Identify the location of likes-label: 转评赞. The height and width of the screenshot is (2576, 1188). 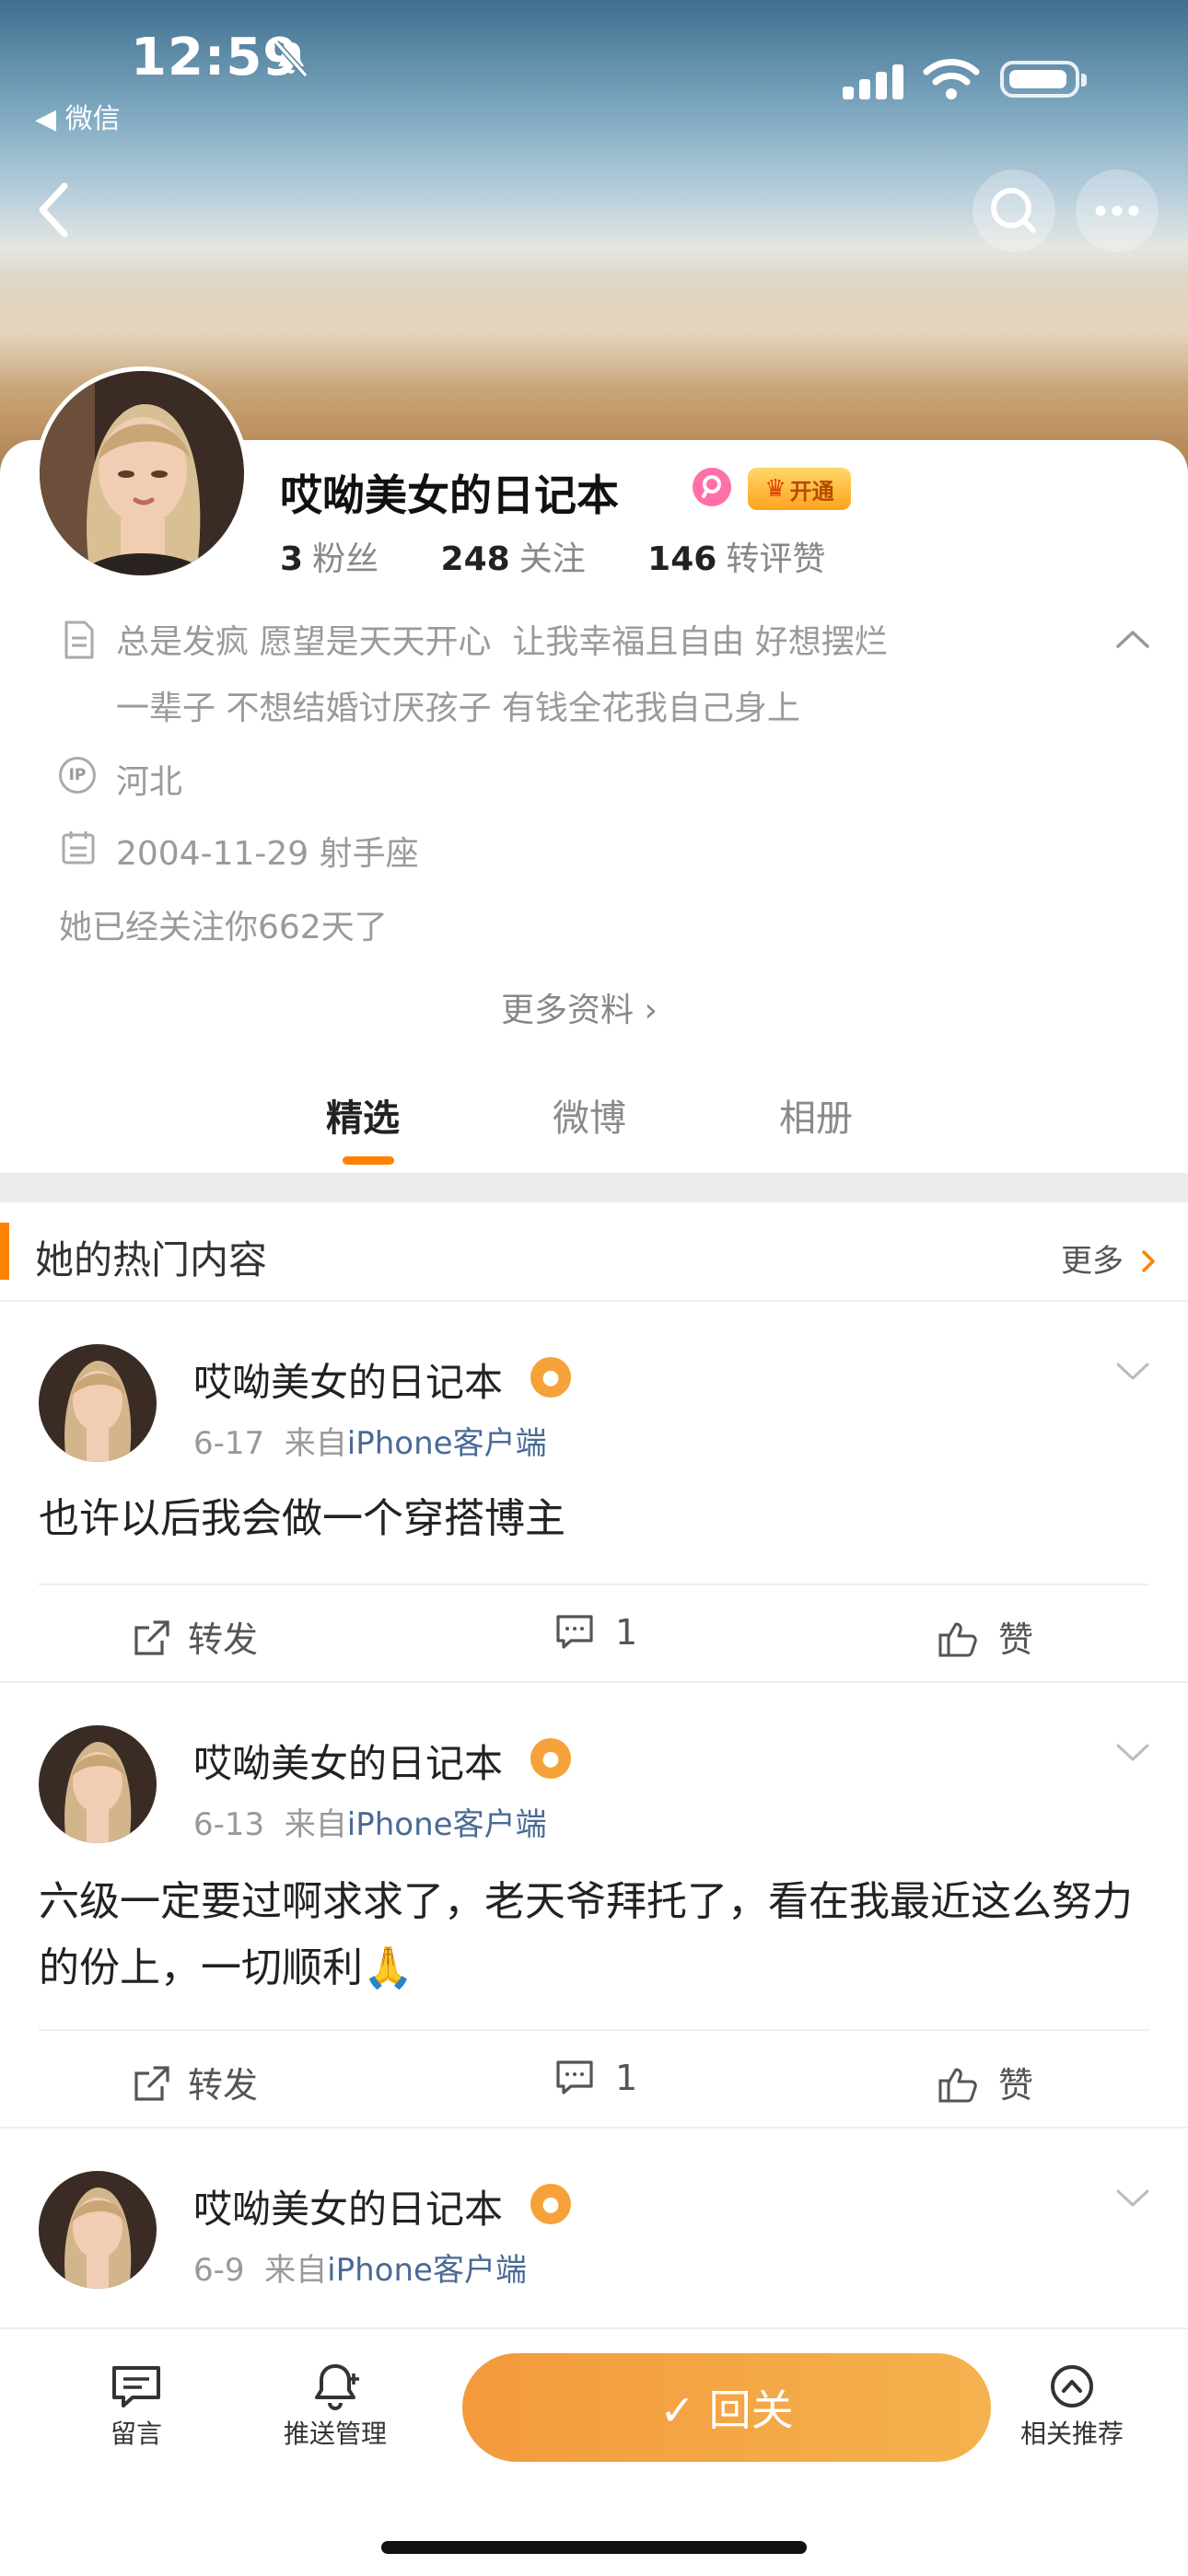
(776, 559).